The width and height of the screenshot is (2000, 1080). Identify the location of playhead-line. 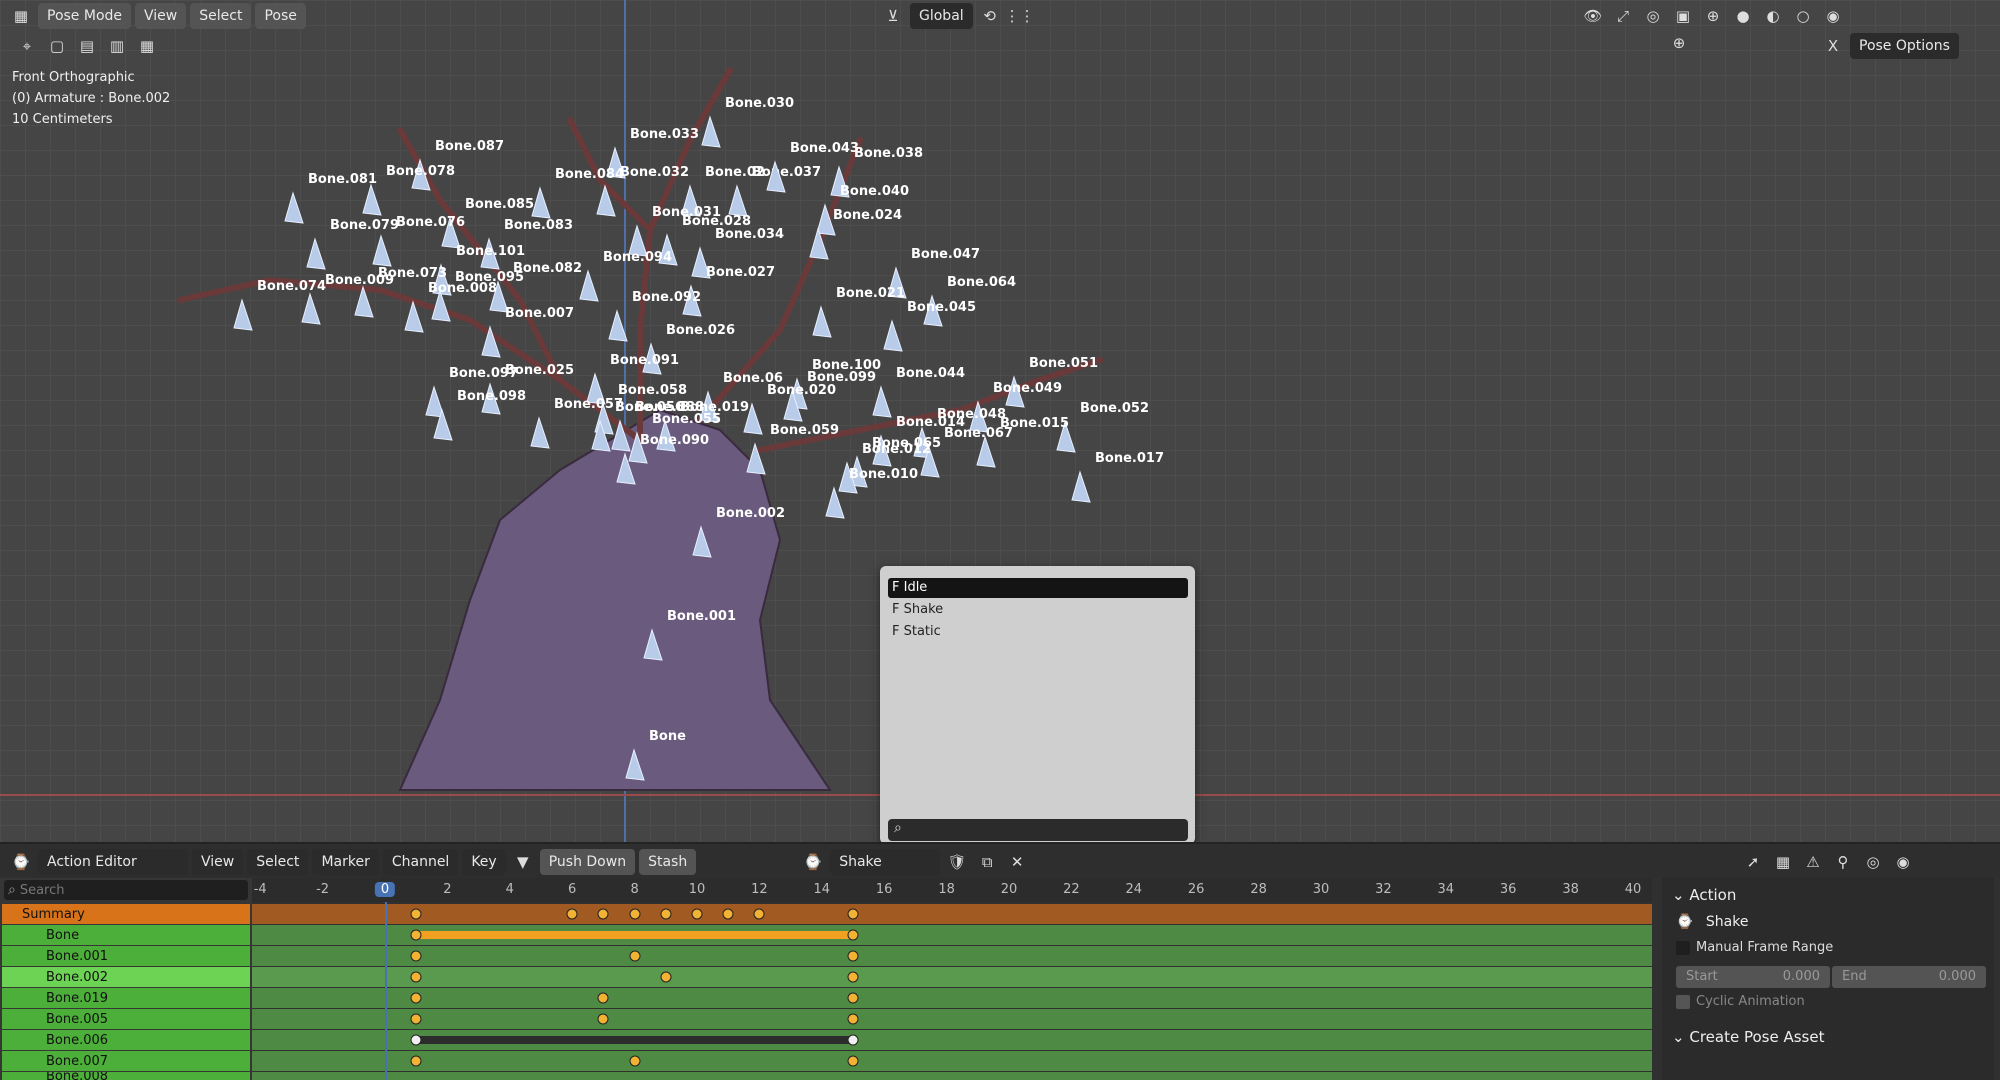
(386, 991).